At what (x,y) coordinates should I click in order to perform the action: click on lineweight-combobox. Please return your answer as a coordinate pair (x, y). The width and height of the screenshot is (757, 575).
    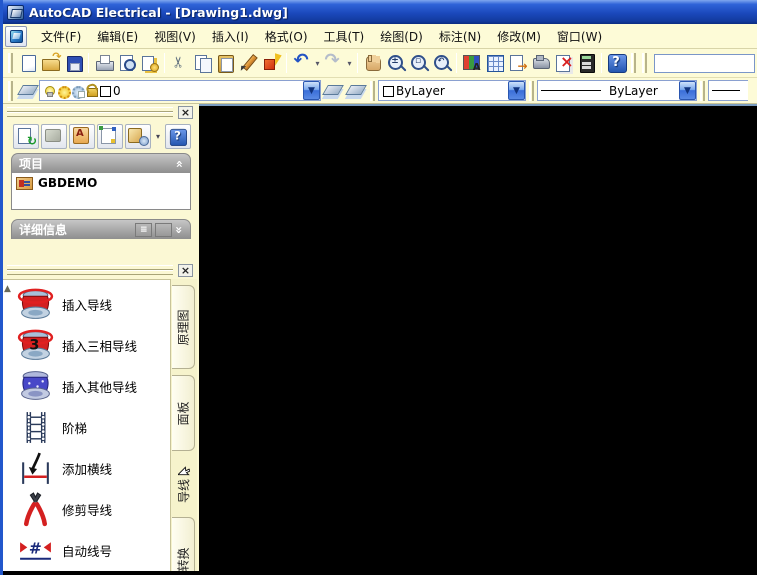
    Looking at the image, I should click on (728, 90).